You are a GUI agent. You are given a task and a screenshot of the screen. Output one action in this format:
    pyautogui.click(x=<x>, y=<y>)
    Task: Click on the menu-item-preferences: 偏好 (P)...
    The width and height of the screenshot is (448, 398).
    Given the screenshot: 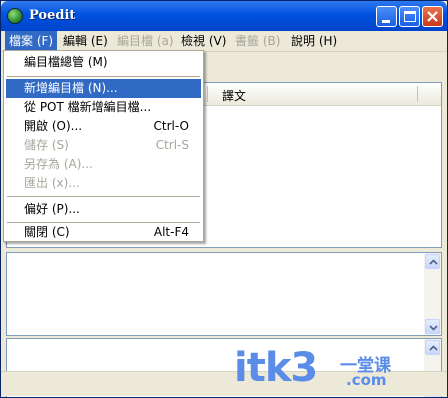 What is the action you would take?
    pyautogui.click(x=103, y=209)
    